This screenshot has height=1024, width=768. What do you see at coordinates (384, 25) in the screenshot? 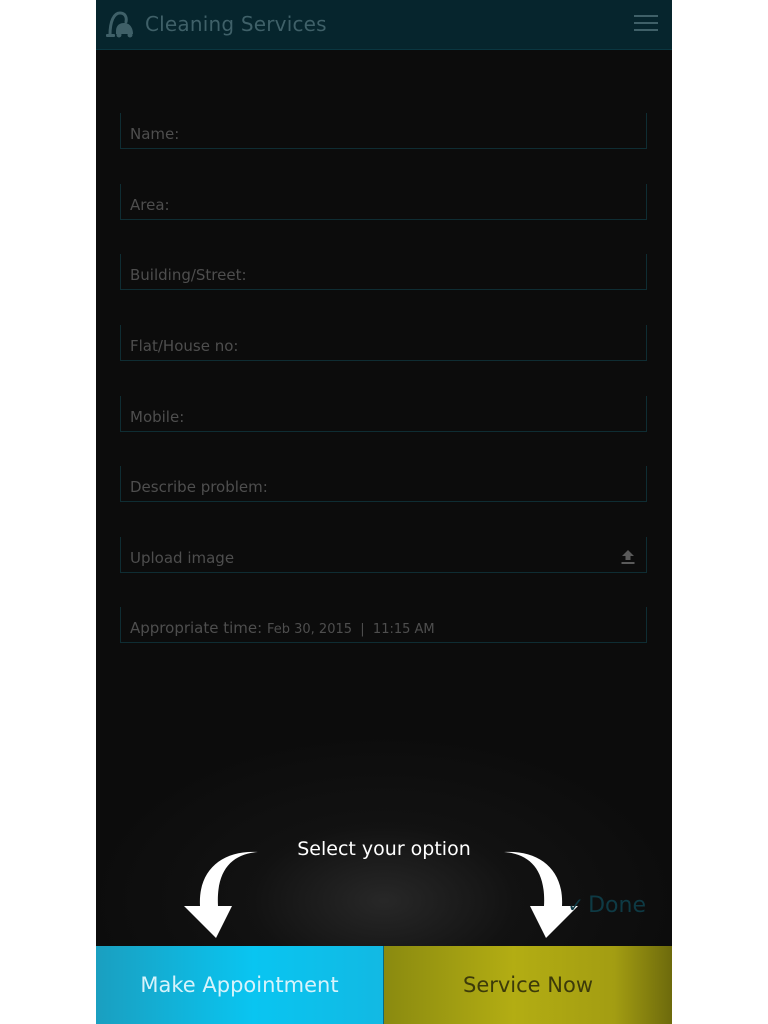
I see `app-bar: Cleaning Services` at bounding box center [384, 25].